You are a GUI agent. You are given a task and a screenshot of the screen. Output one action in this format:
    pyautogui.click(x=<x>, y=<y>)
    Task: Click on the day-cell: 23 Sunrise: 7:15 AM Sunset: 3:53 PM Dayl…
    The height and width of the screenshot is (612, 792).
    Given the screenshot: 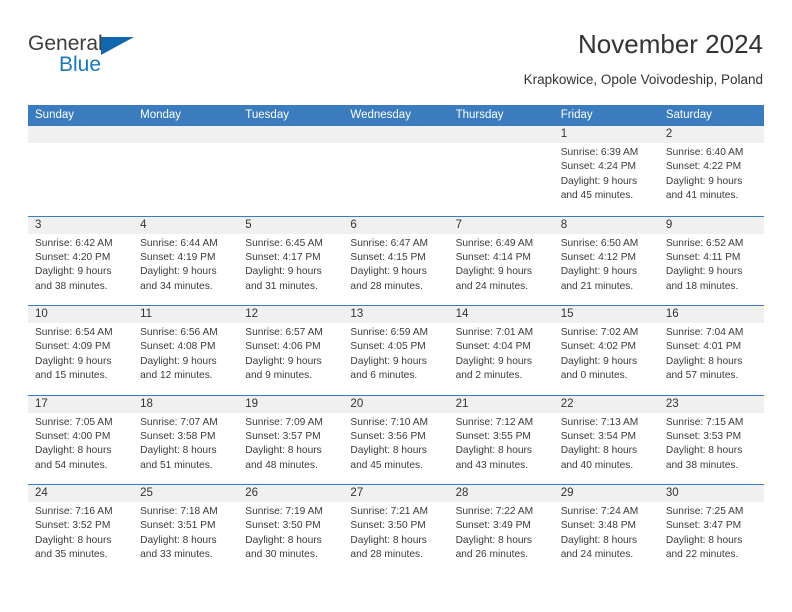 What is the action you would take?
    pyautogui.click(x=711, y=439)
    